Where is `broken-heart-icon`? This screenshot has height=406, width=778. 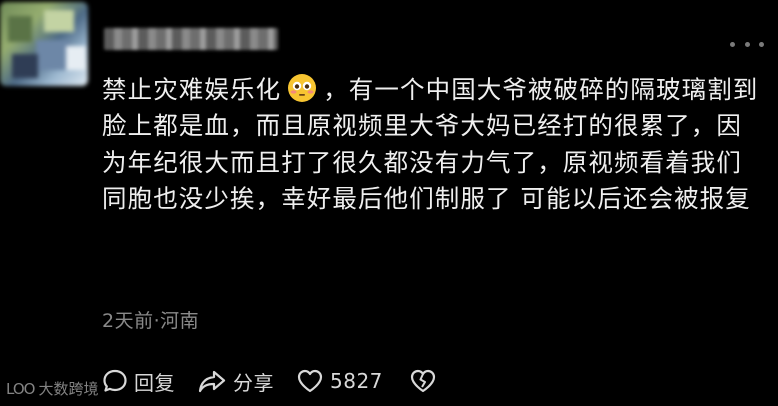
broken-heart-icon is located at coordinates (423, 381).